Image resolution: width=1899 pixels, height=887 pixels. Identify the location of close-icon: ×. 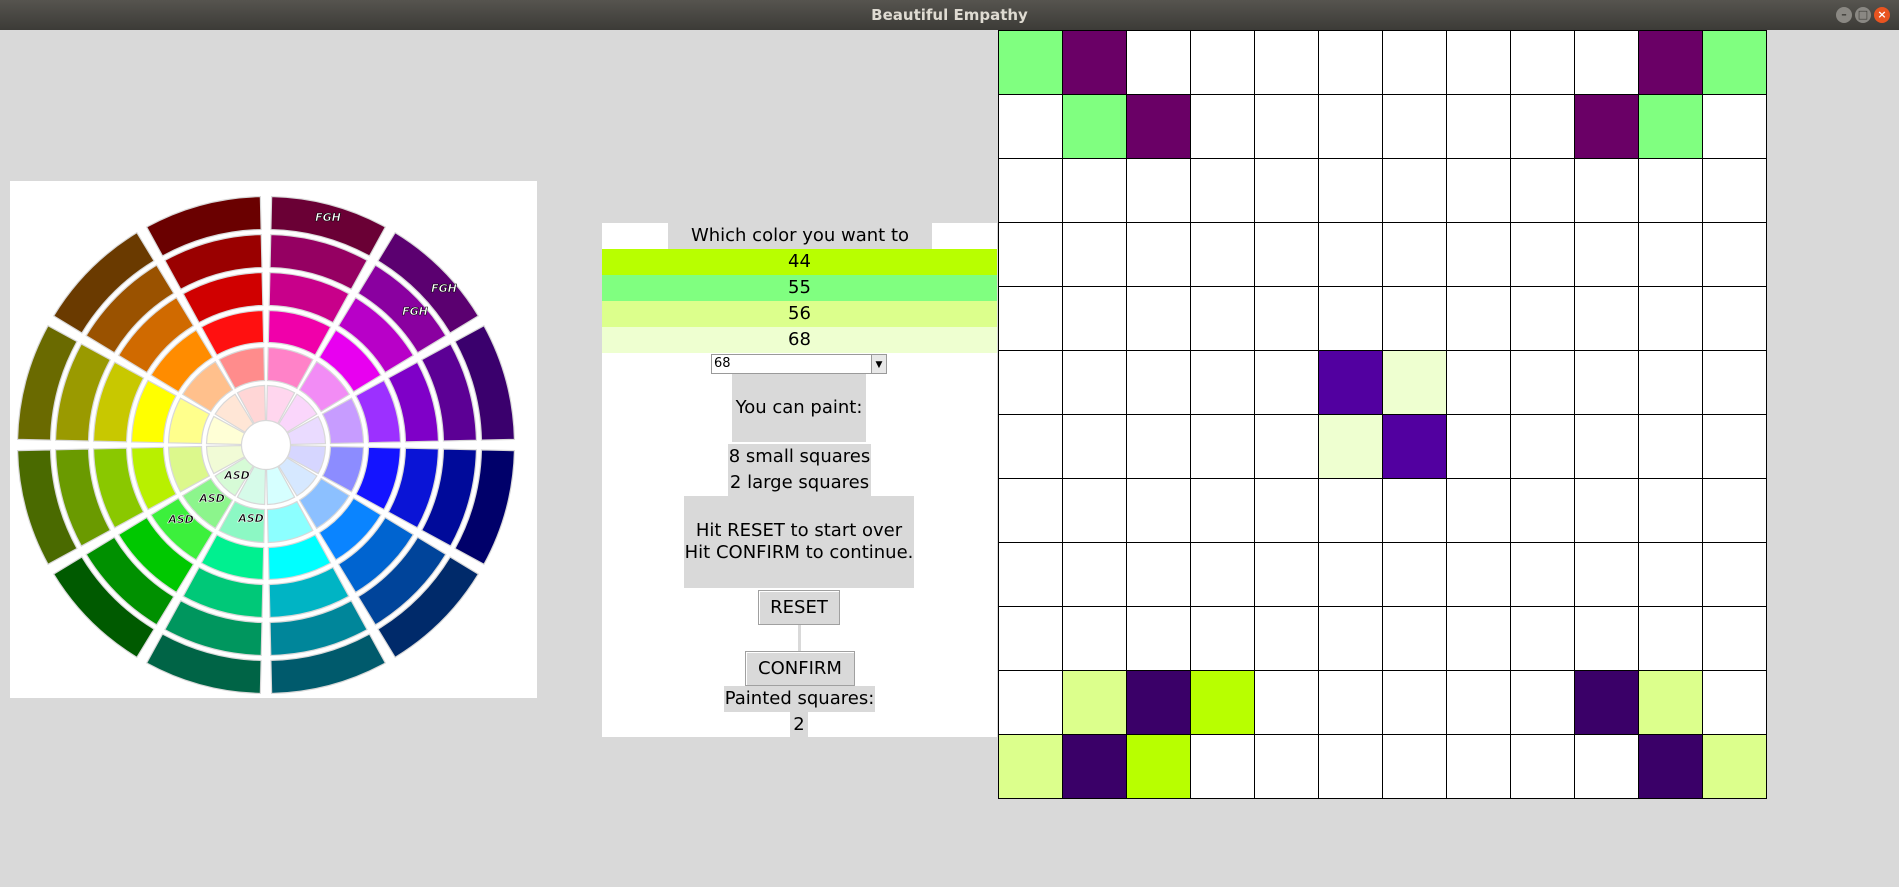
(1882, 15).